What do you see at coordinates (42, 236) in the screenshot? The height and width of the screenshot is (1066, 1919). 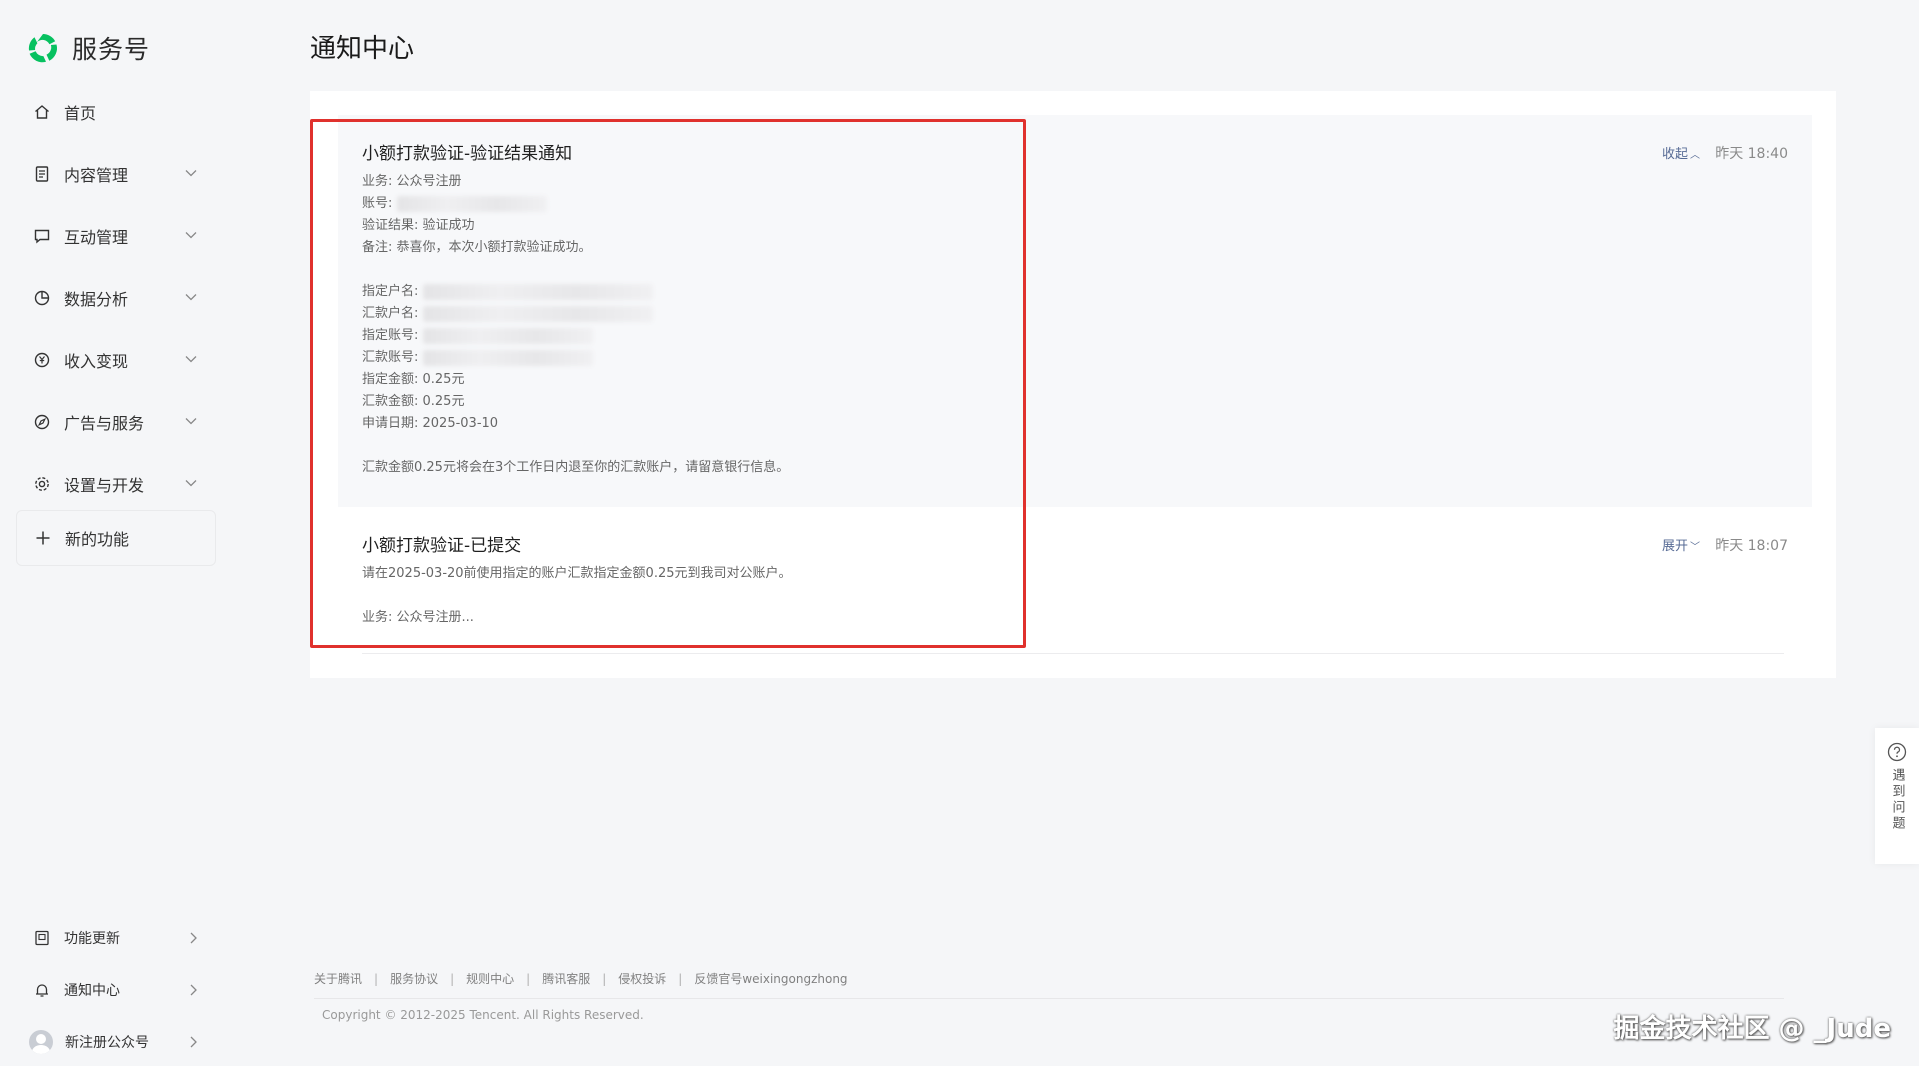 I see `chat-icon` at bounding box center [42, 236].